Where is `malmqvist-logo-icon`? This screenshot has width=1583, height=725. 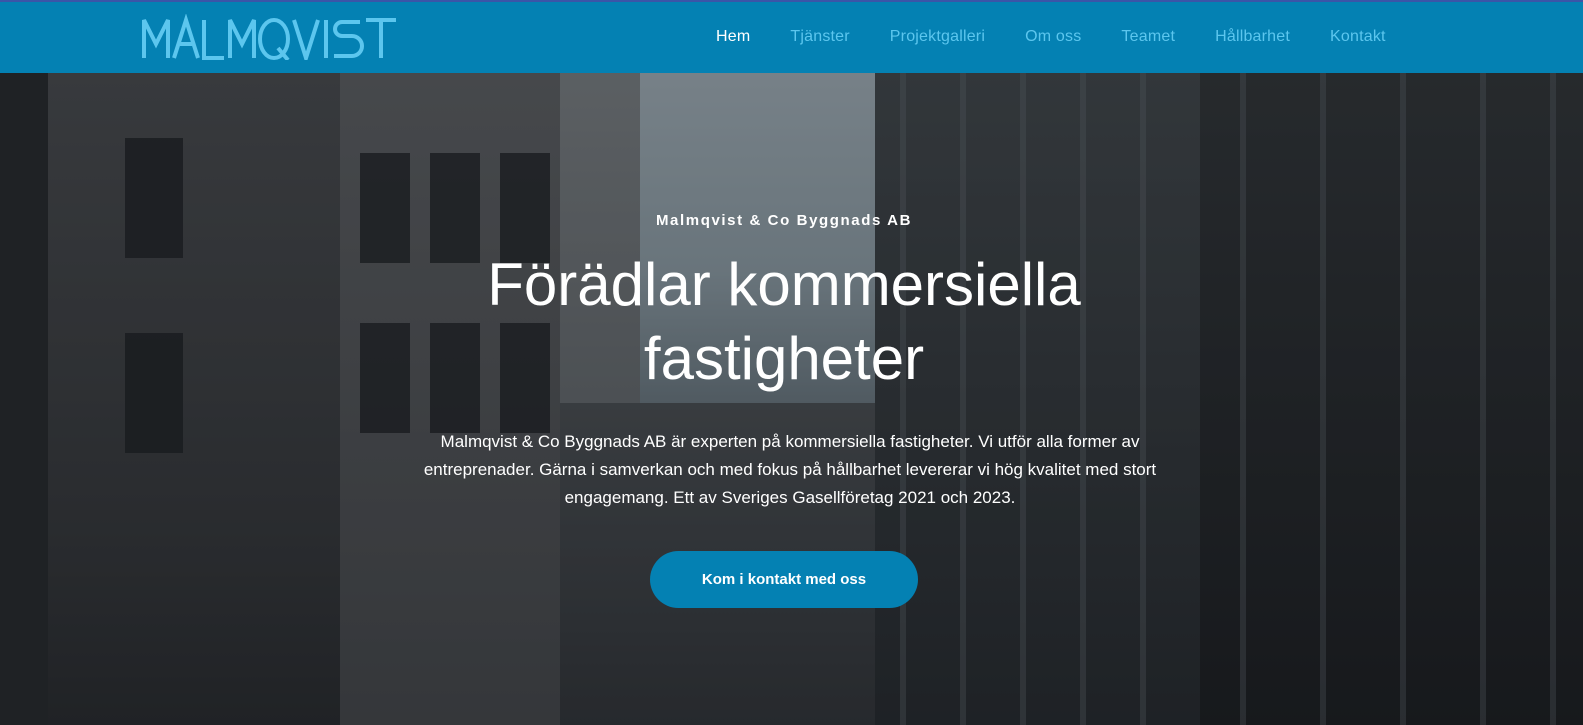
malmqvist-logo-icon is located at coordinates (269, 37).